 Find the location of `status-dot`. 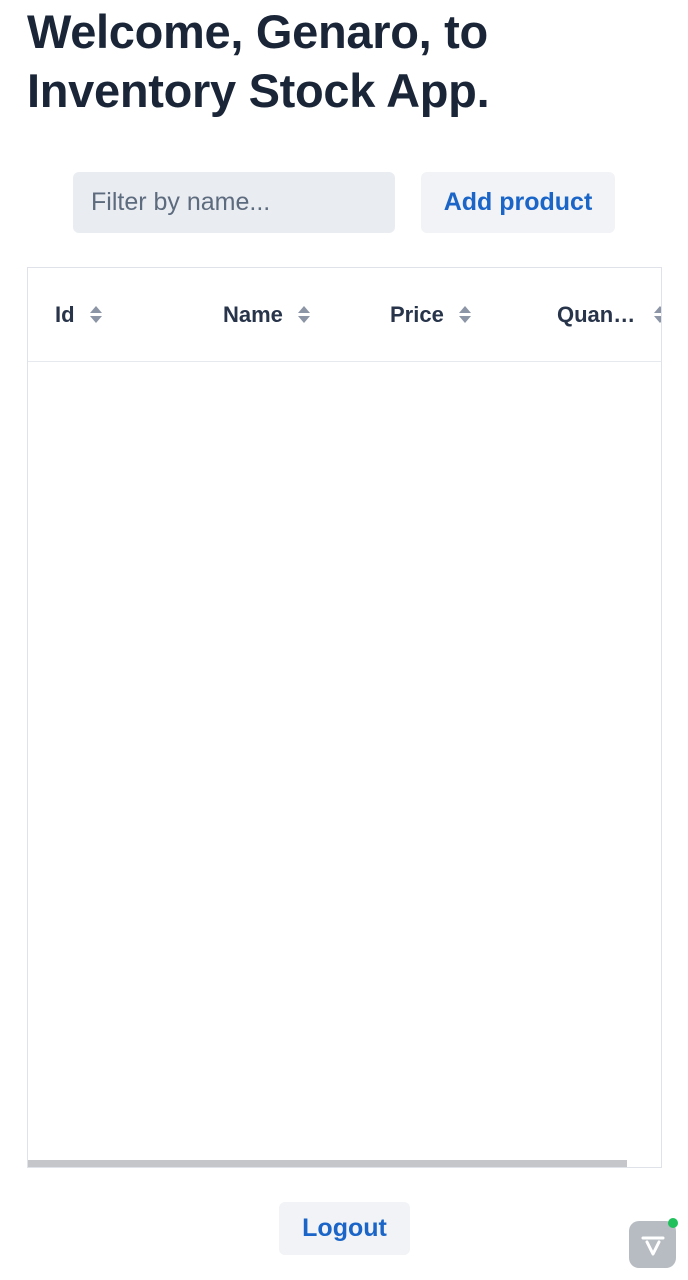

status-dot is located at coordinates (673, 1223).